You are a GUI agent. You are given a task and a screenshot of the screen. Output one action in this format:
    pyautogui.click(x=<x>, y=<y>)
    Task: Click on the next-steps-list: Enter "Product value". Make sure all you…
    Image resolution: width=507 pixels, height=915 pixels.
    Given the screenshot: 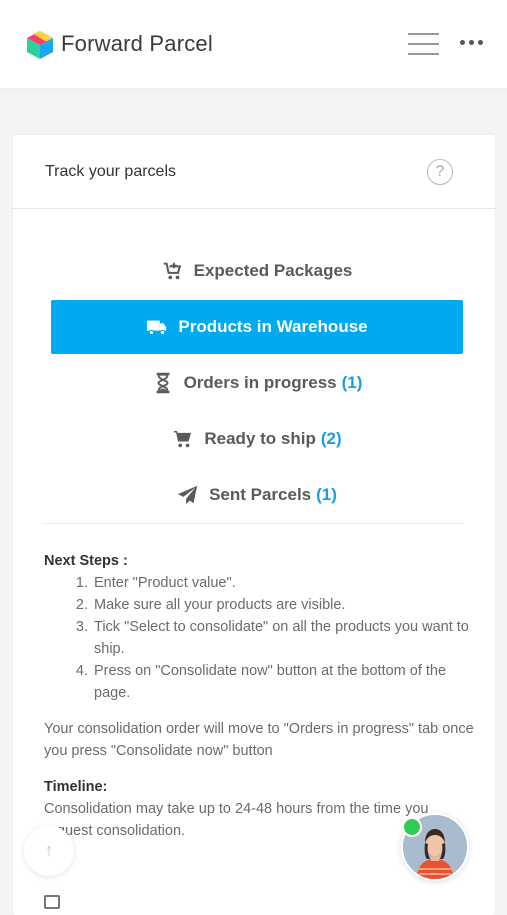 What is the action you would take?
    pyautogui.click(x=259, y=638)
    